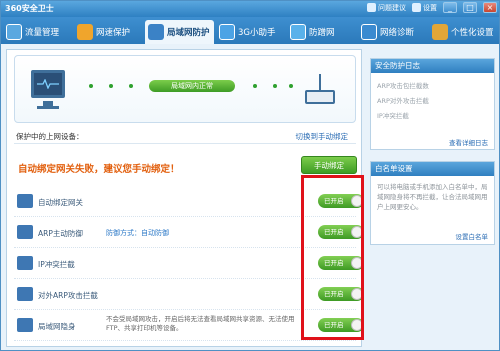  I want to click on tab-label: 3G小助手, so click(257, 33).